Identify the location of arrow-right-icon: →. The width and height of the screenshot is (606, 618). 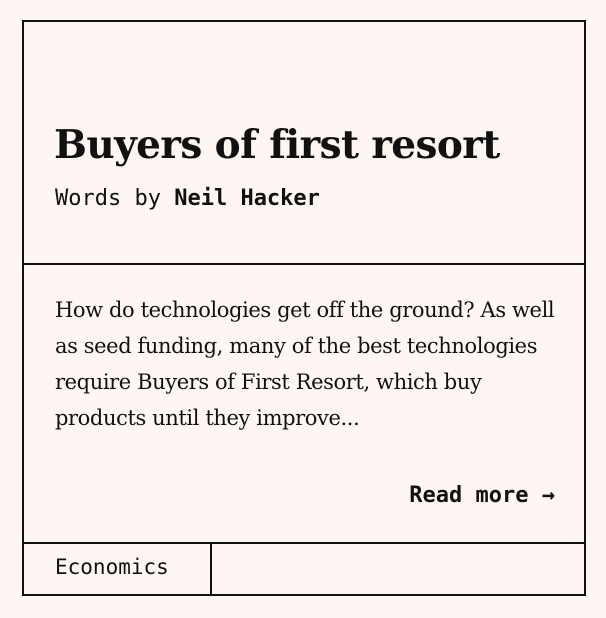
(548, 495).